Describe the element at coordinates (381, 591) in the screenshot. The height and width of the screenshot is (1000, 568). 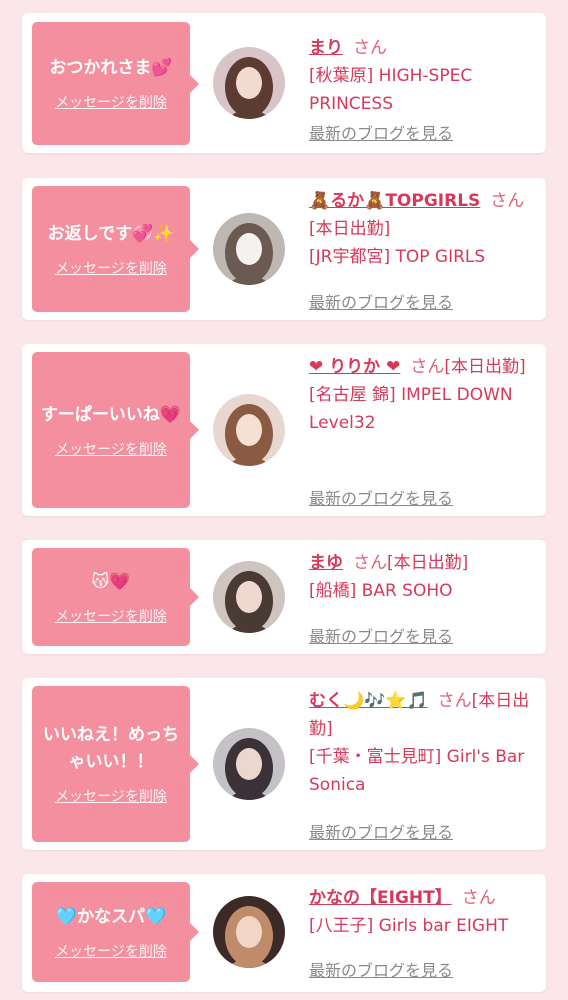
I see `shop-detail: [船橋] BAR SOHO` at that location.